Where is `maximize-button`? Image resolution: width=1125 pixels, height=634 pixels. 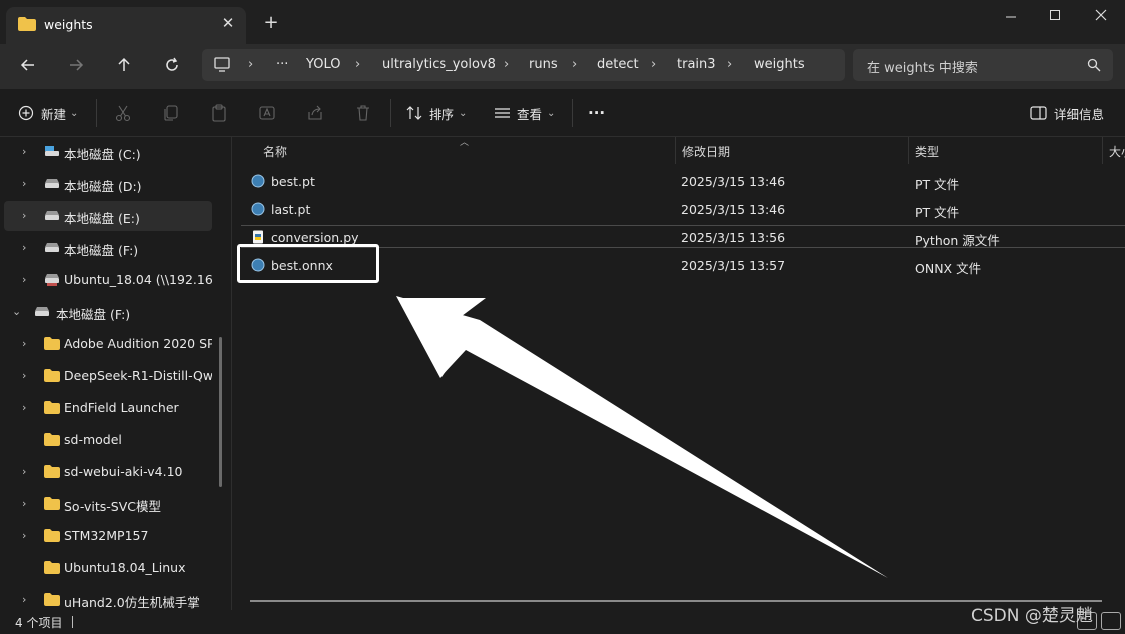
maximize-button is located at coordinates (1055, 16).